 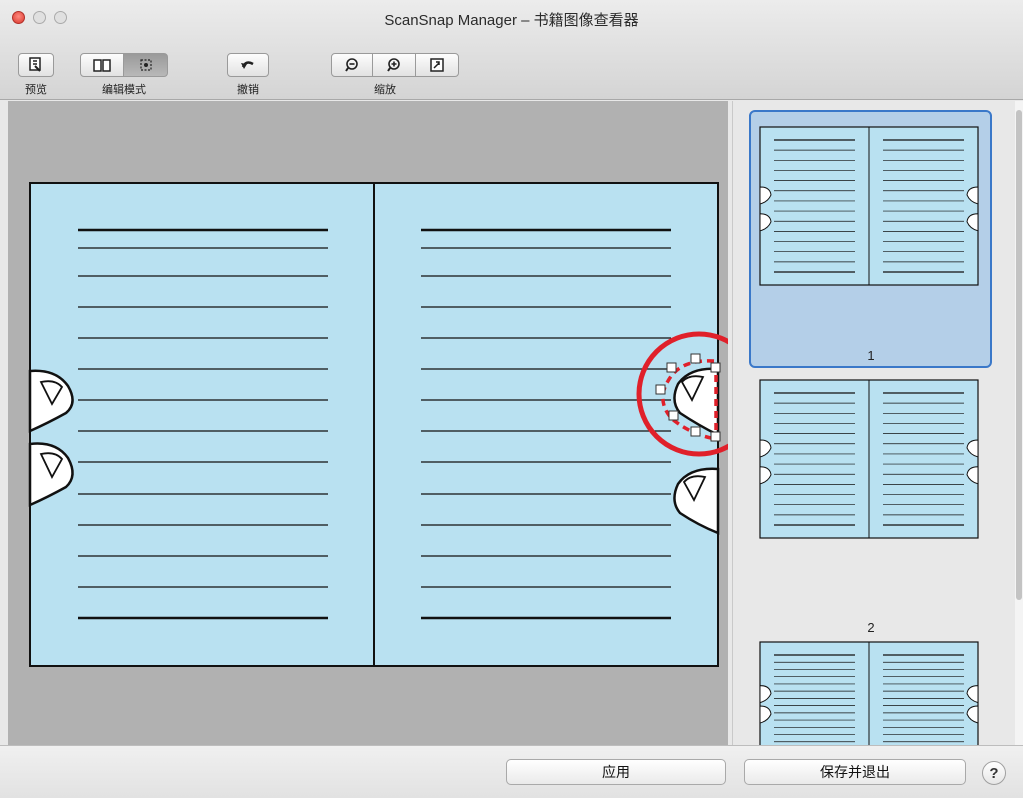 I want to click on apply-button: 应用, so click(x=616, y=772).